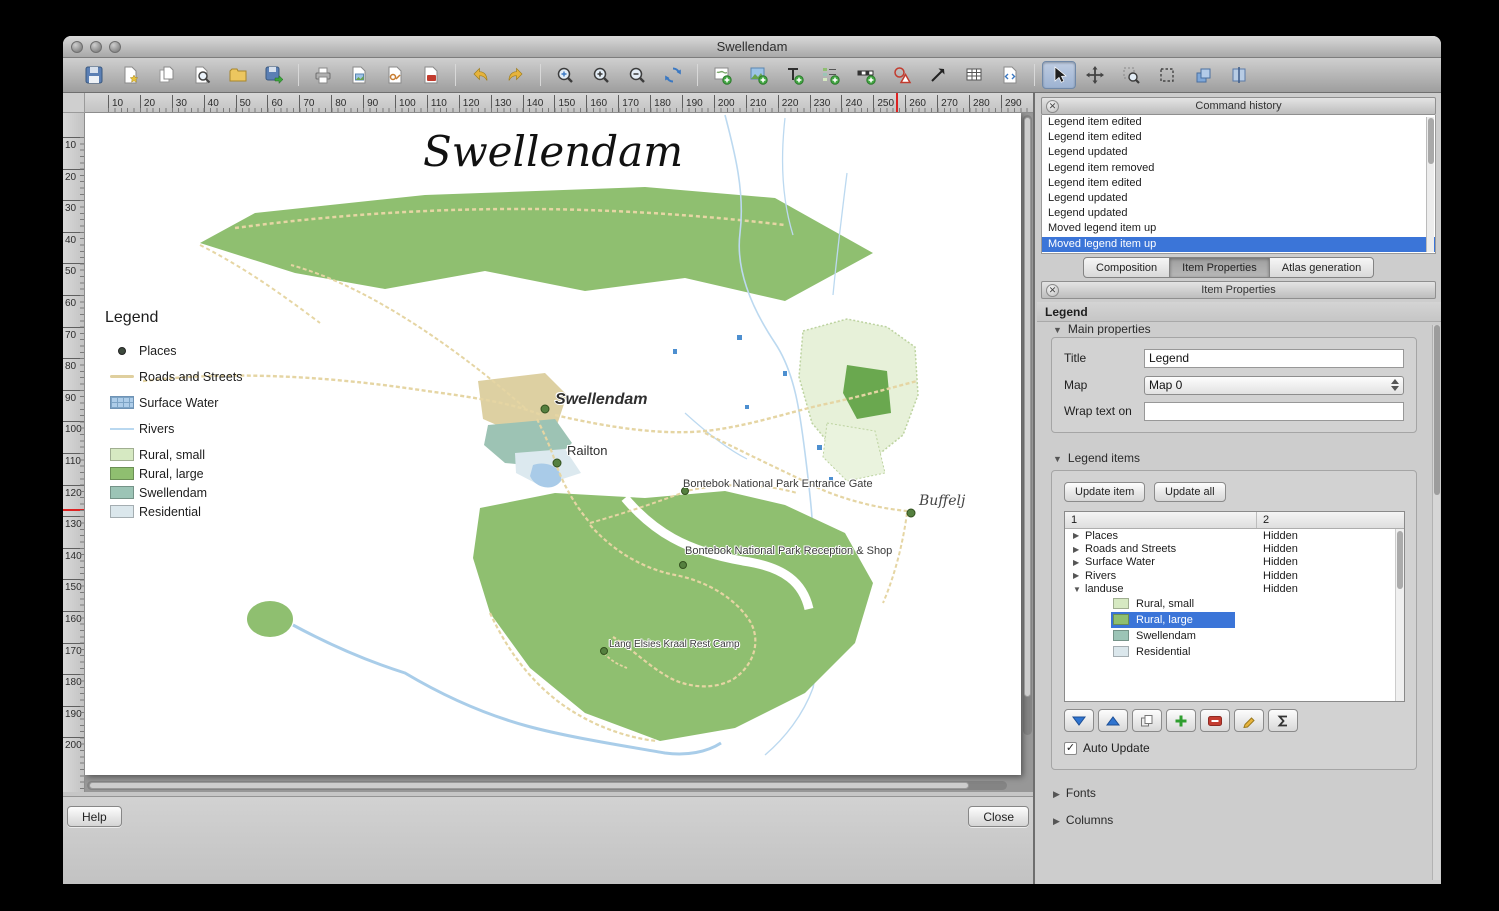  Describe the element at coordinates (1234, 652) in the screenshot. I see `tree-child-residential: Residential` at that location.